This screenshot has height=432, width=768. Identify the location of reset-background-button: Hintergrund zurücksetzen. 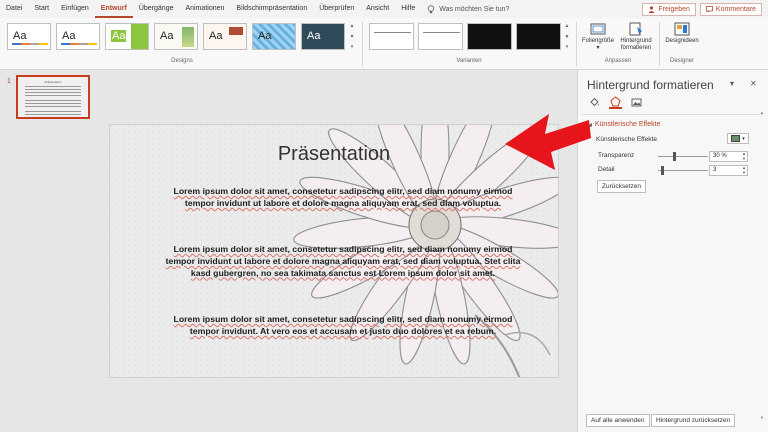
(693, 420).